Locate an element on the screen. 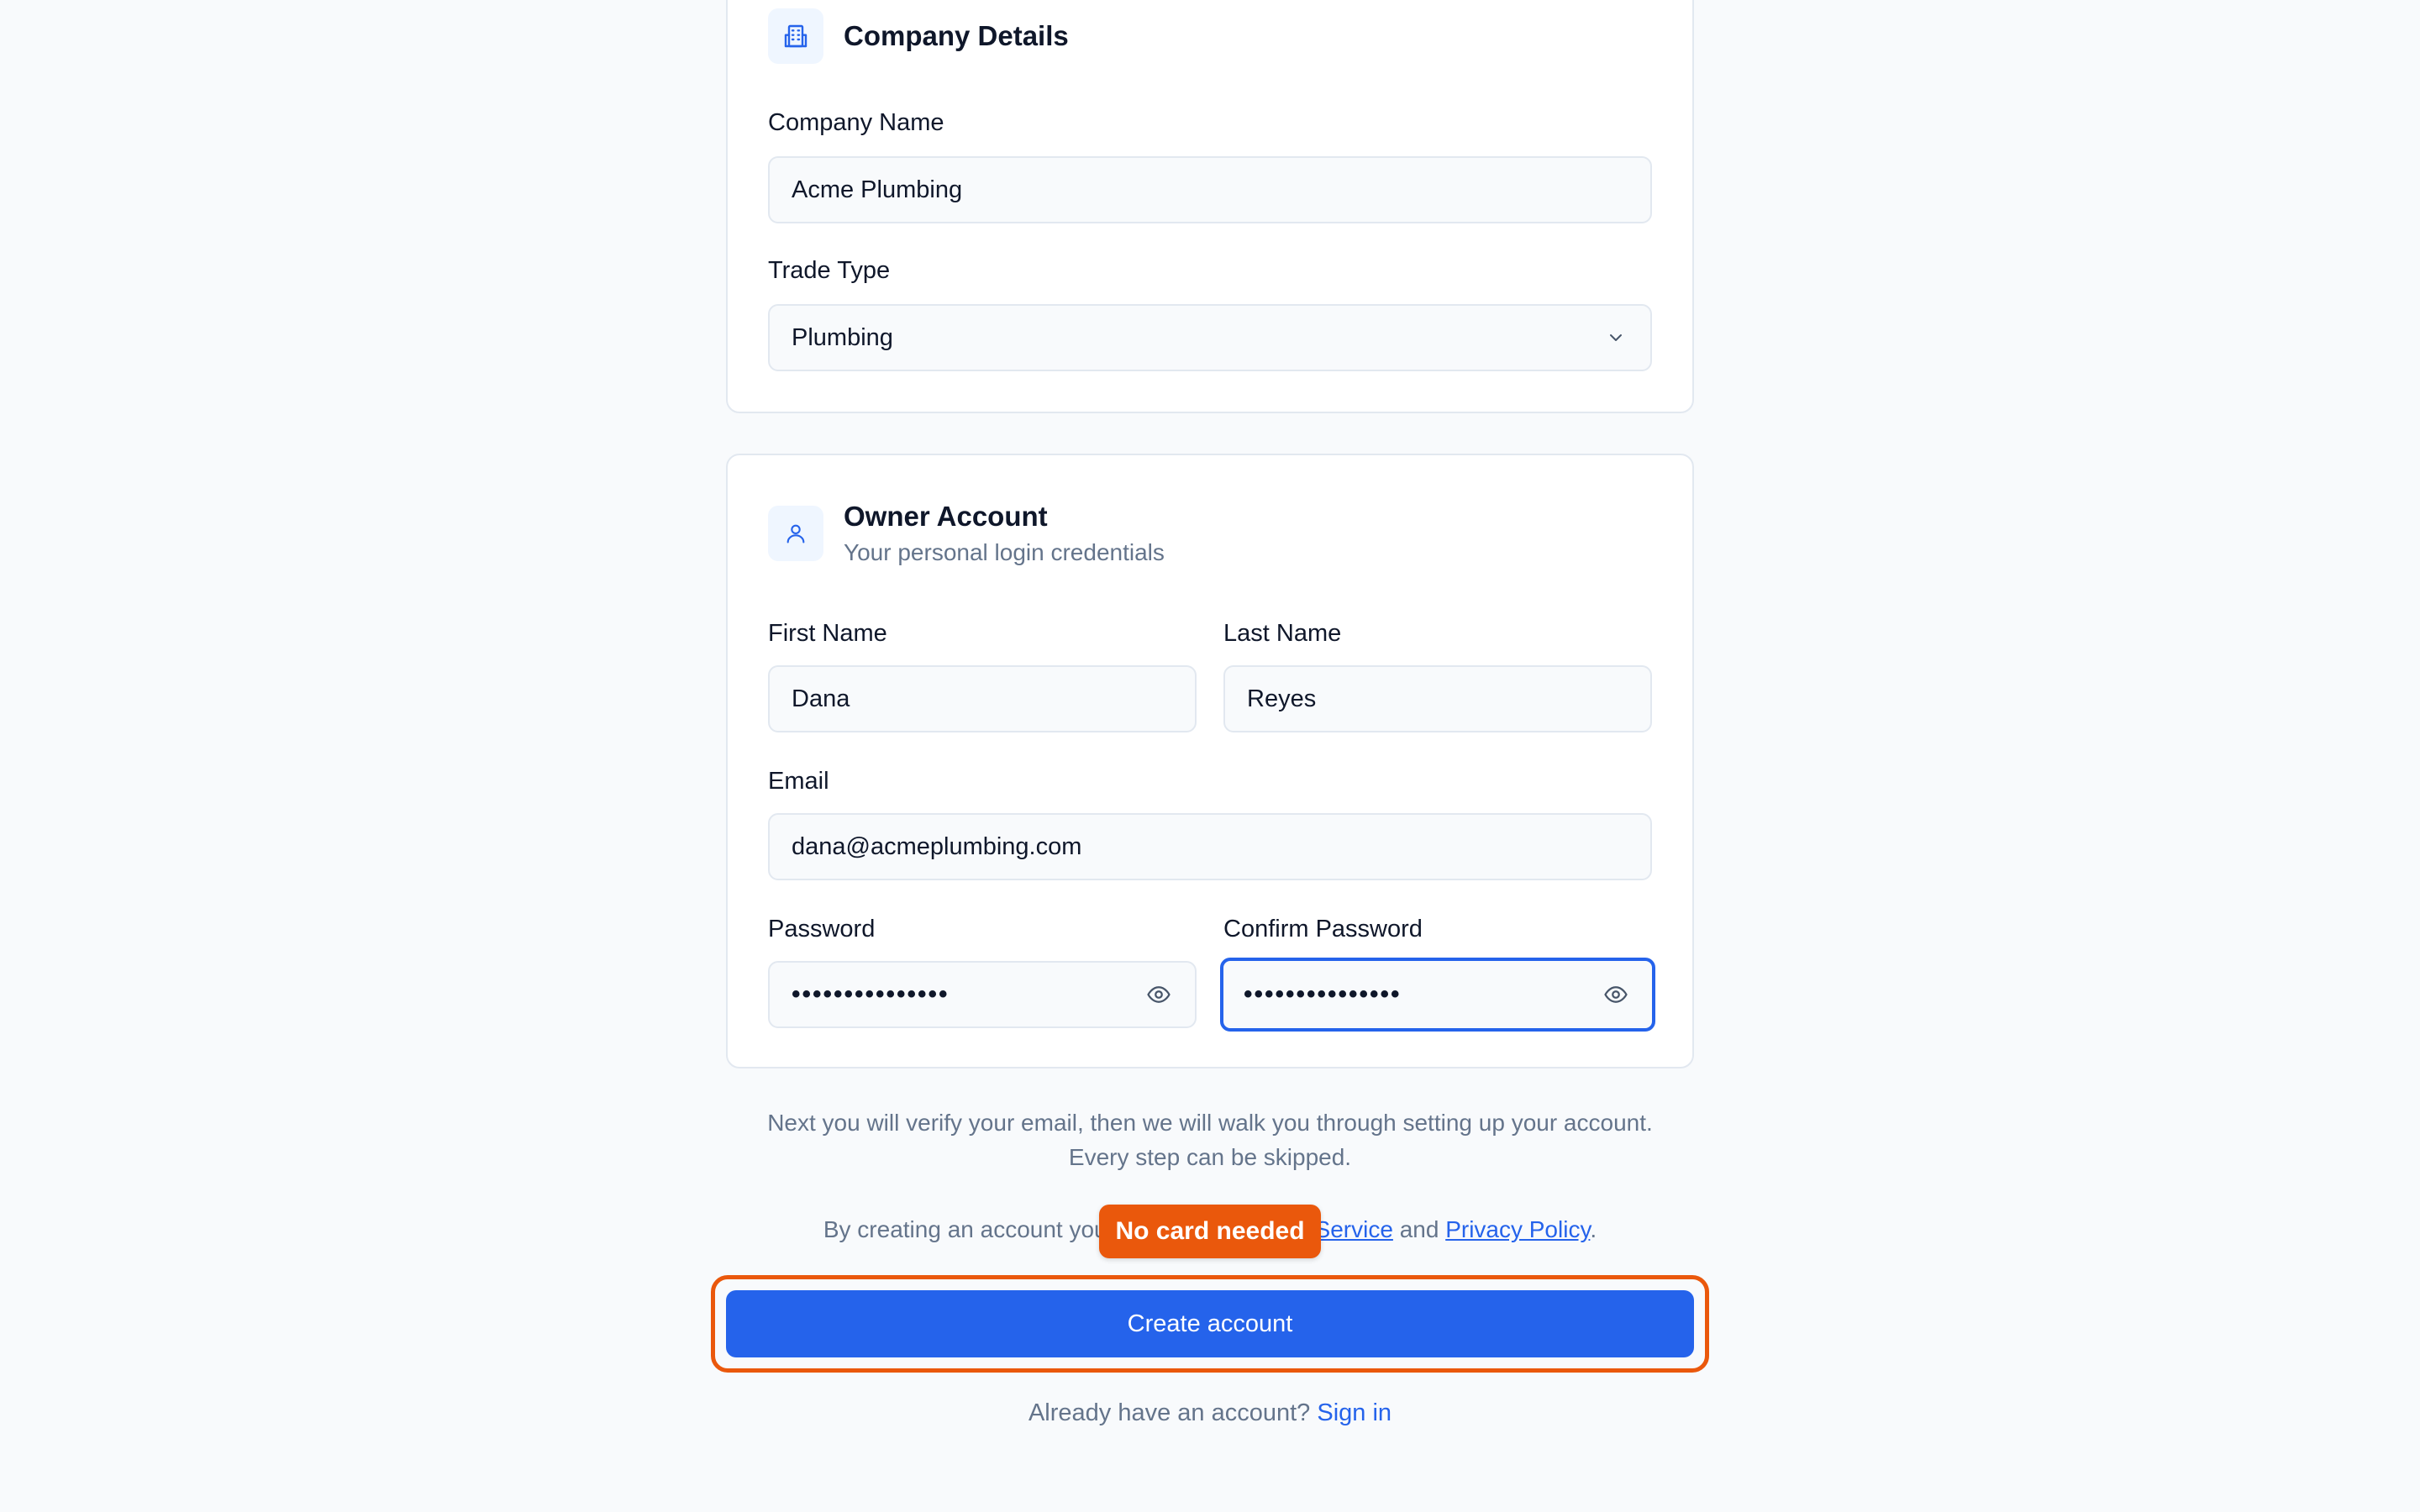  privacy-policy-link: Privacy Policy is located at coordinates (1517, 1229).